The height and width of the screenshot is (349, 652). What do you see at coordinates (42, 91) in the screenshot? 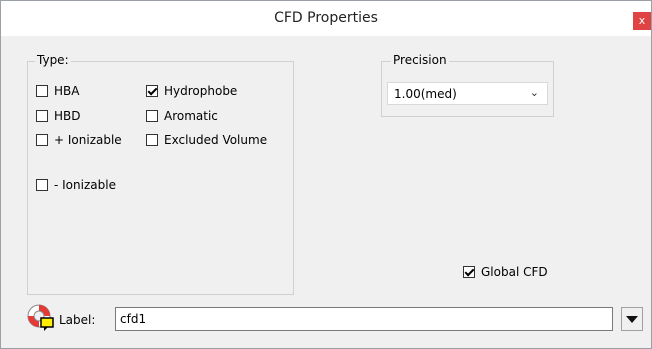
I see `hba-checkbox-box` at bounding box center [42, 91].